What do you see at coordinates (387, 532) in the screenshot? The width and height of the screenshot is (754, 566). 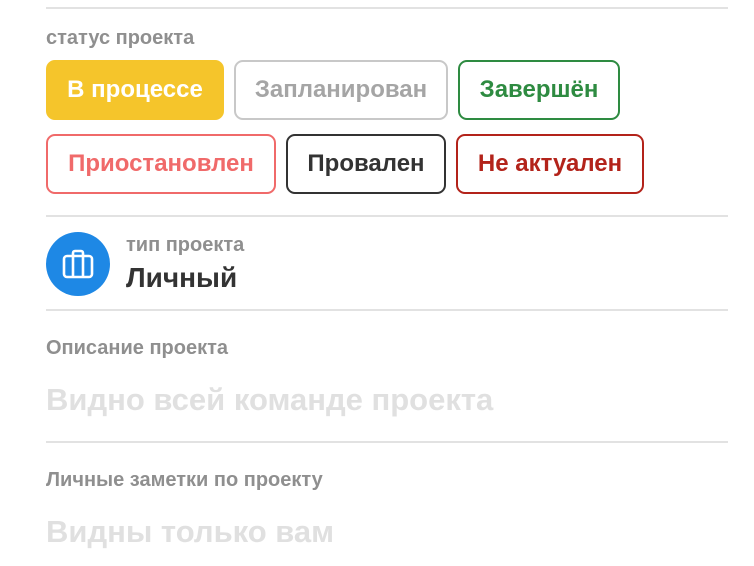 I see `notes-input` at bounding box center [387, 532].